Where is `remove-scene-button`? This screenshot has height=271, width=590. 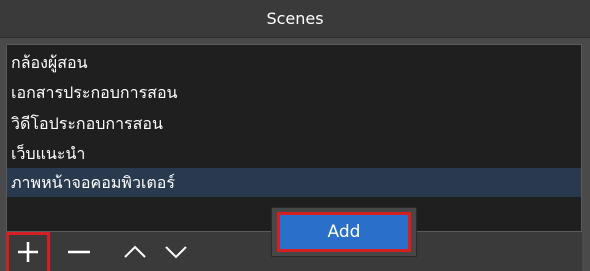 remove-scene-button is located at coordinates (79, 251).